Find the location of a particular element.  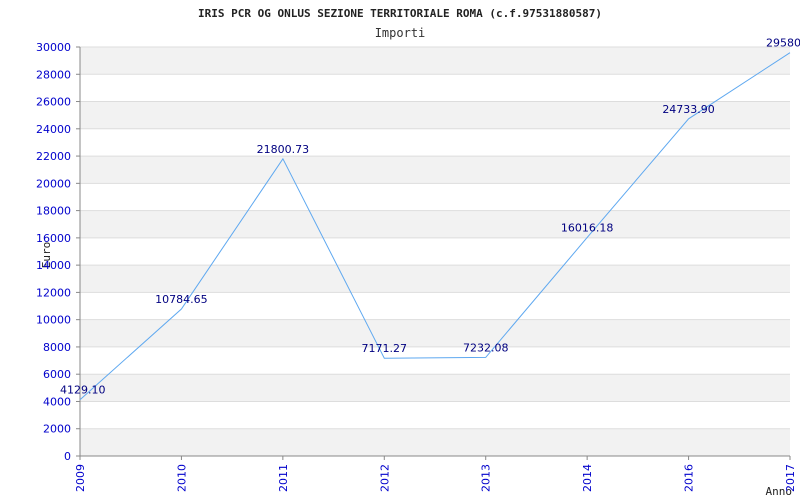

x-tick-label: 2010 is located at coordinates (181, 478).